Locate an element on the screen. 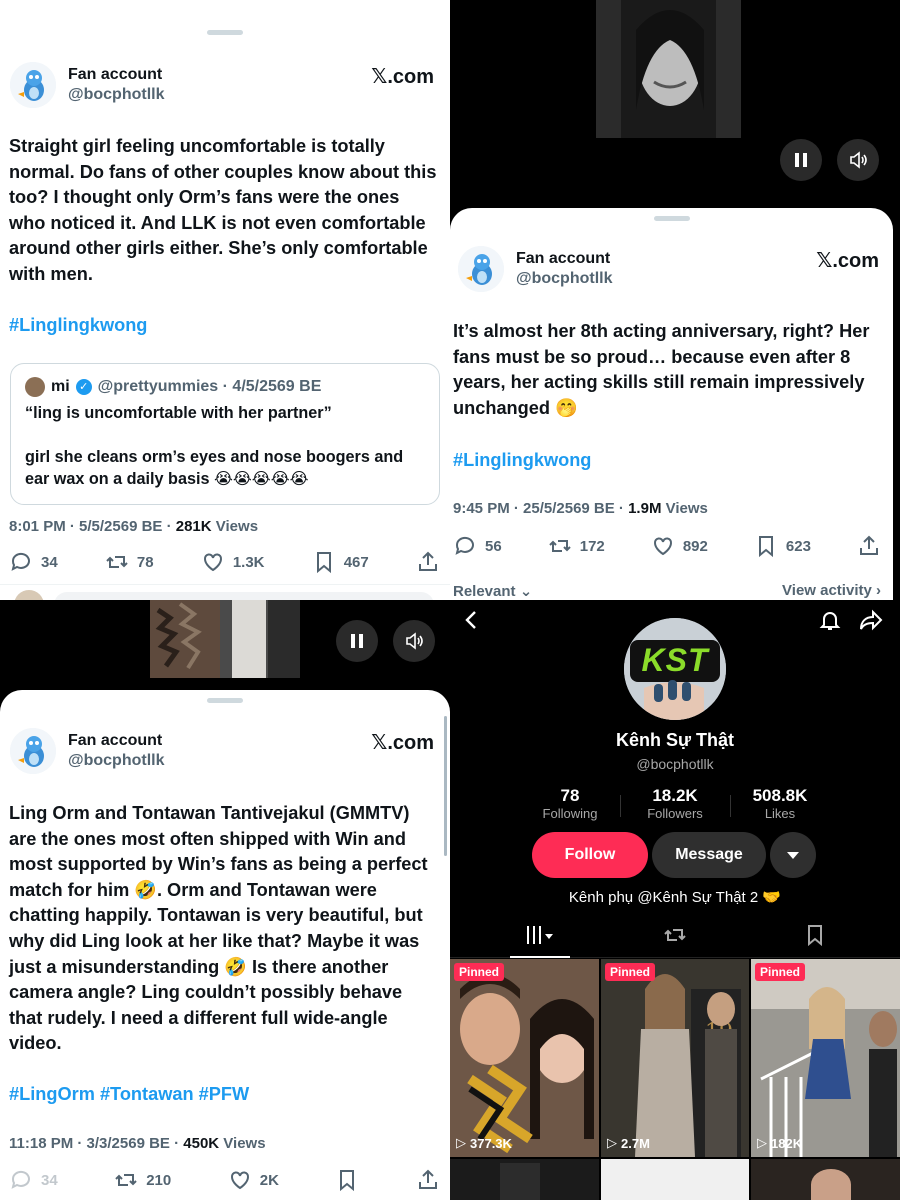 The width and height of the screenshot is (900, 1200). tweet-header: Fan account @bocphotllk is located at coordinates (87, 85).